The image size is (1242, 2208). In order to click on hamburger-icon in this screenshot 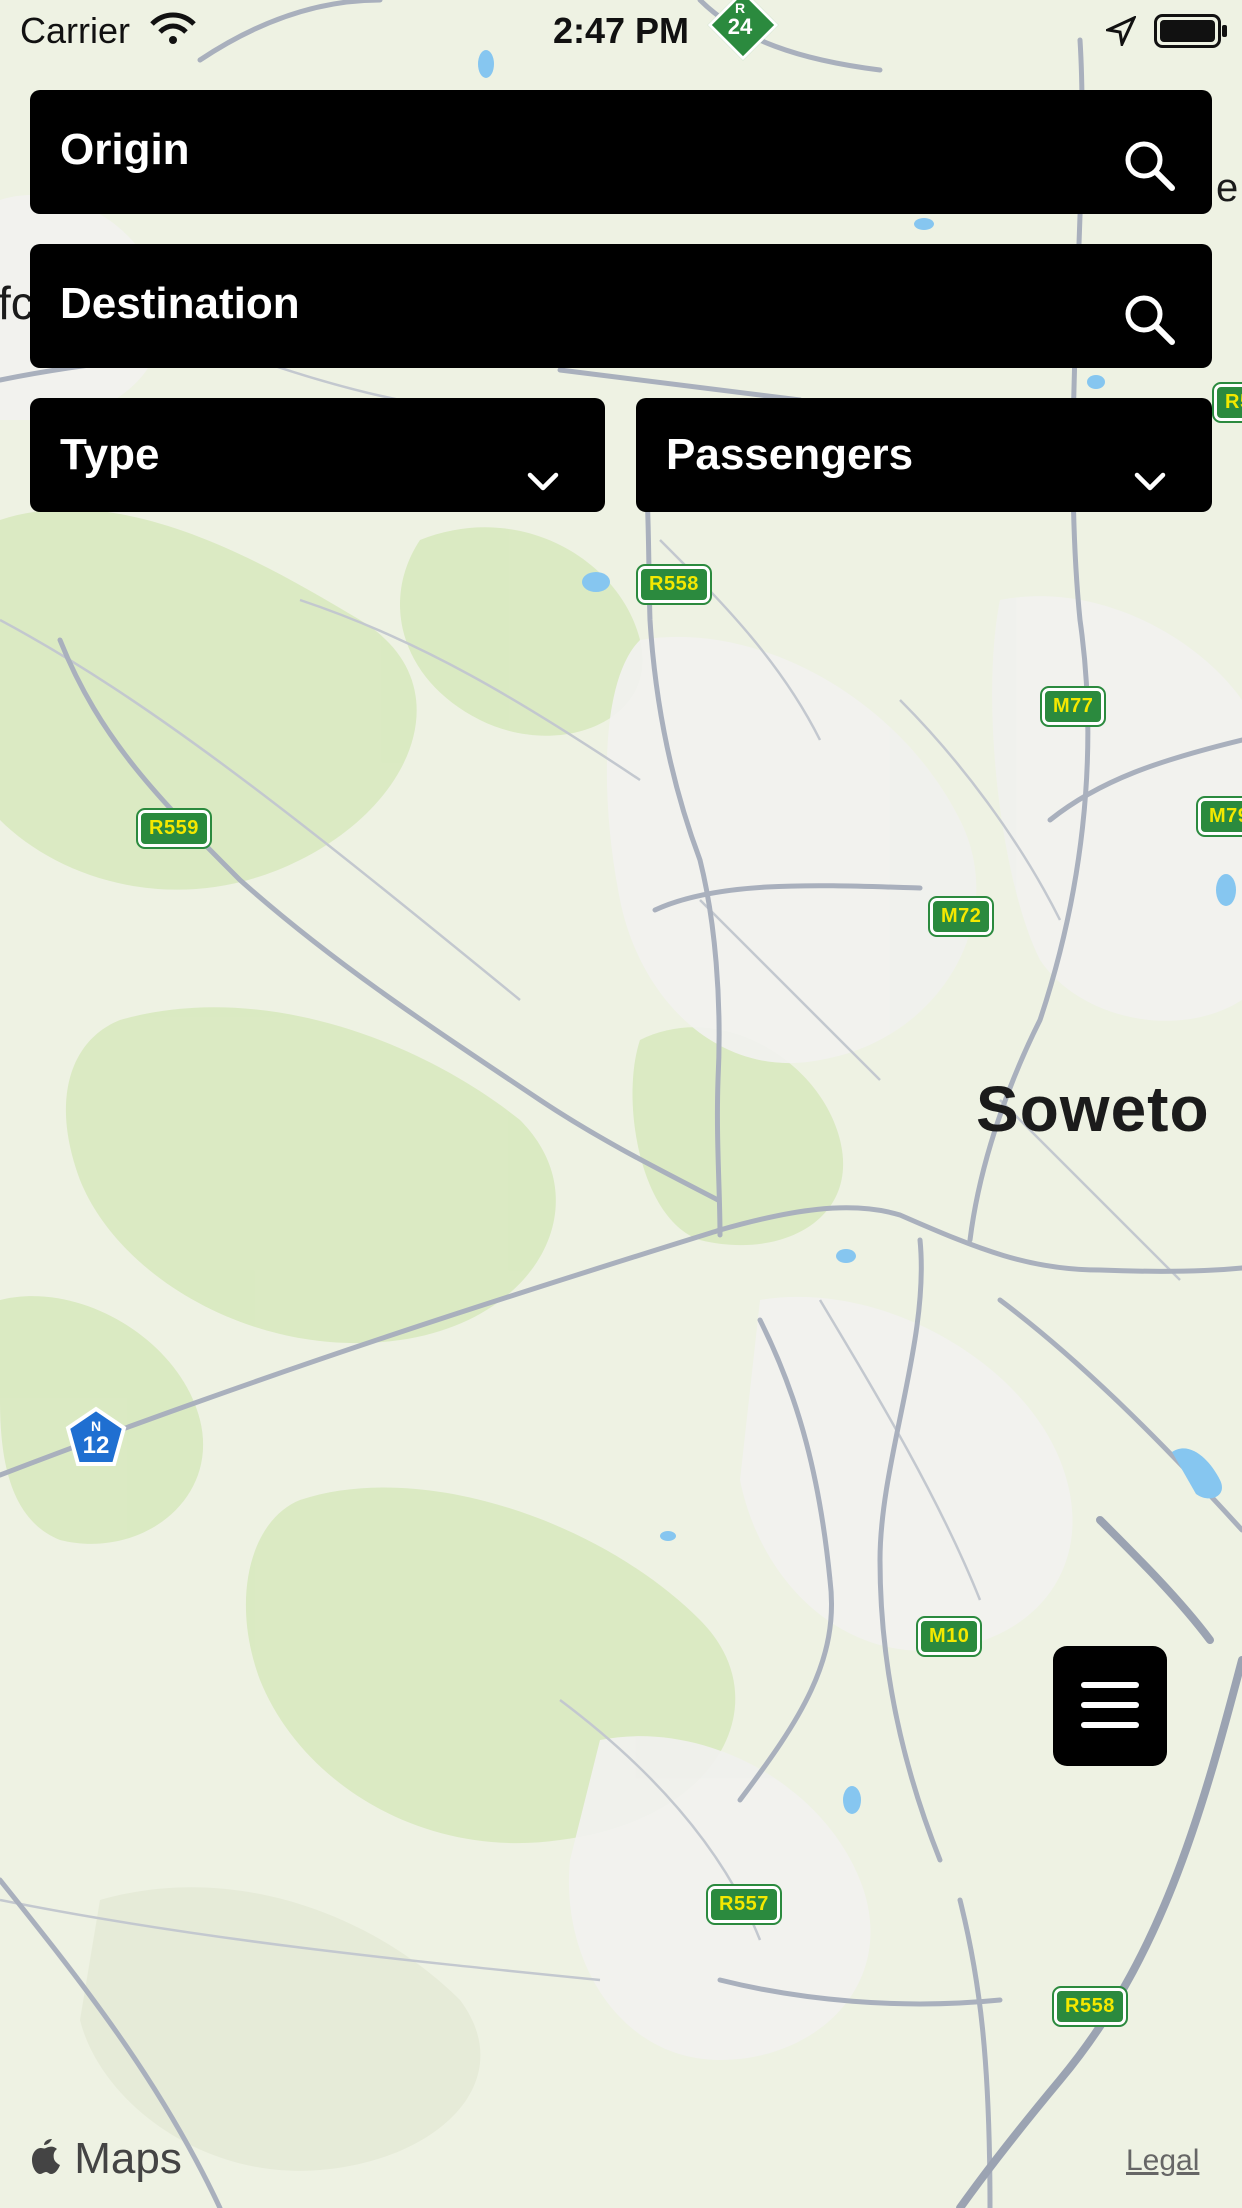, I will do `click(1110, 1707)`.